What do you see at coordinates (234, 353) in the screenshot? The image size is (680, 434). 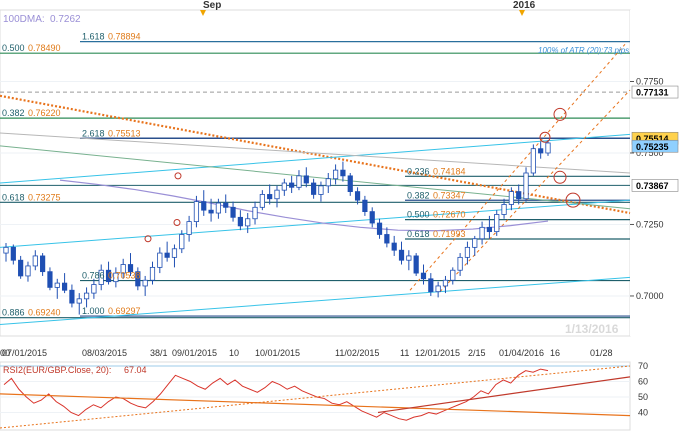 I see `date-label-fragment: 10` at bounding box center [234, 353].